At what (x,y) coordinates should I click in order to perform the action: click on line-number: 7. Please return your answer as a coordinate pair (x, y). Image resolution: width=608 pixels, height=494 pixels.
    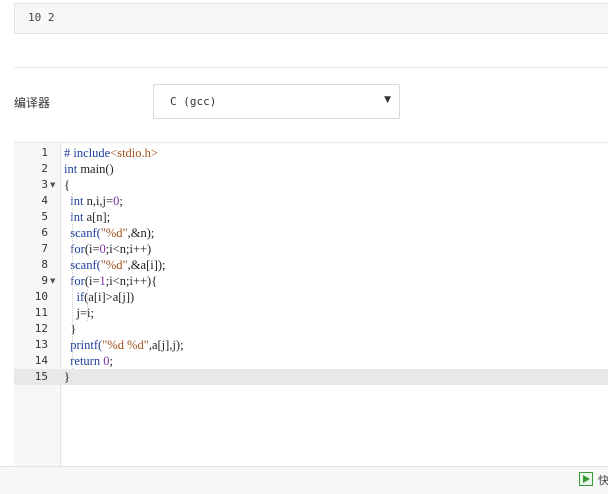
    Looking at the image, I should click on (44, 248).